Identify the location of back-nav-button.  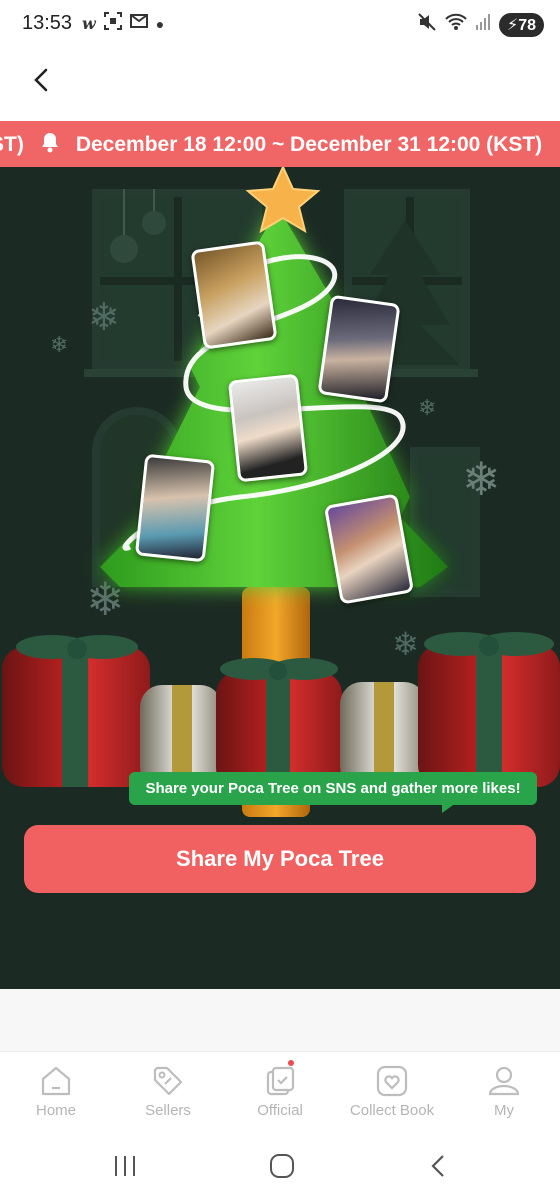
(438, 1166).